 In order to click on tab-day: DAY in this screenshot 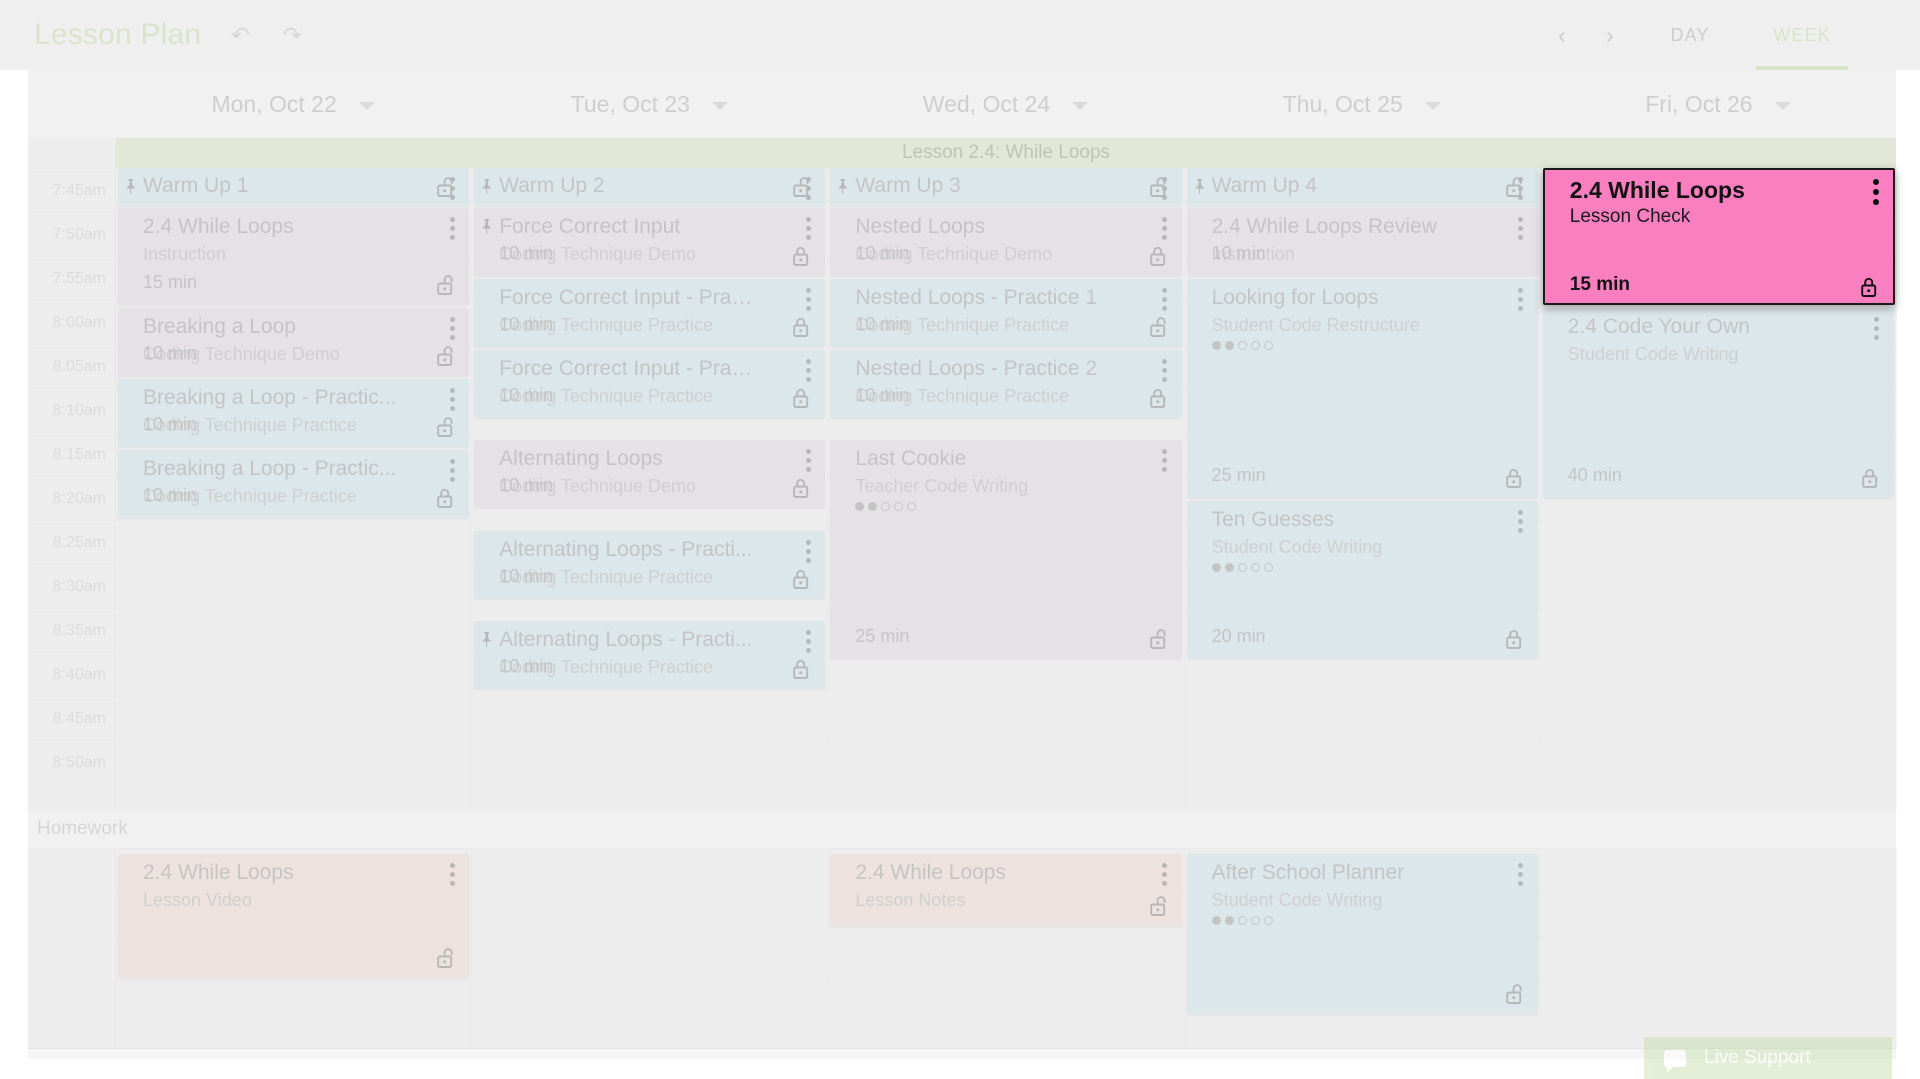, I will do `click(1690, 35)`.